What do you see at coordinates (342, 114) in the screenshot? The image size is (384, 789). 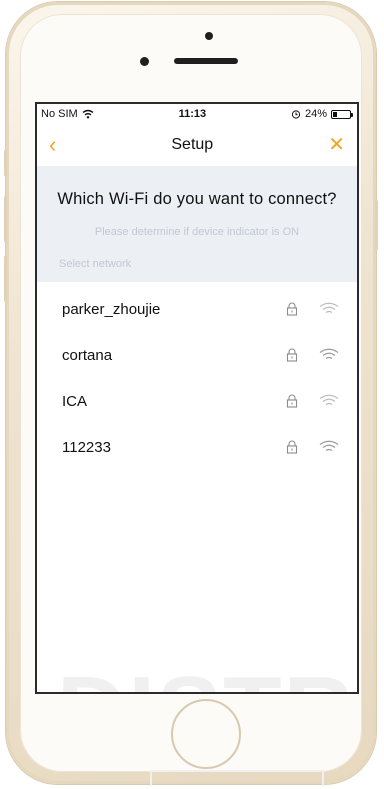 I see `battery-icon` at bounding box center [342, 114].